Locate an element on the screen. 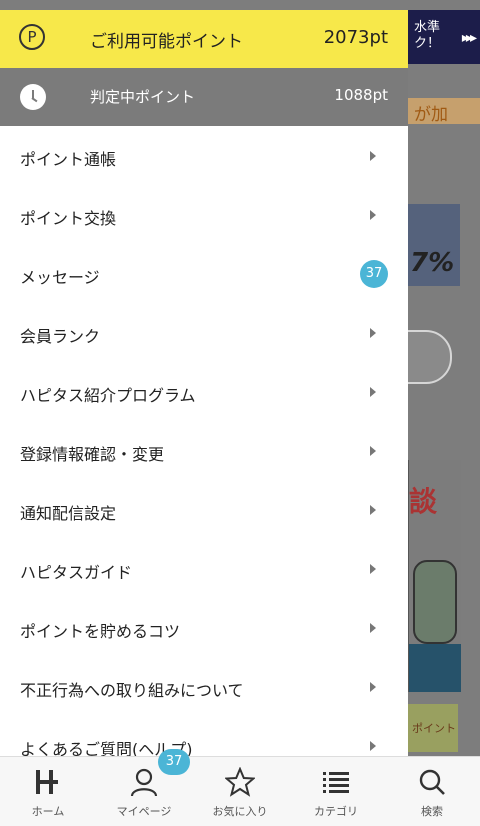  menu-item-messages: メッセージ 37 is located at coordinates (204, 273).